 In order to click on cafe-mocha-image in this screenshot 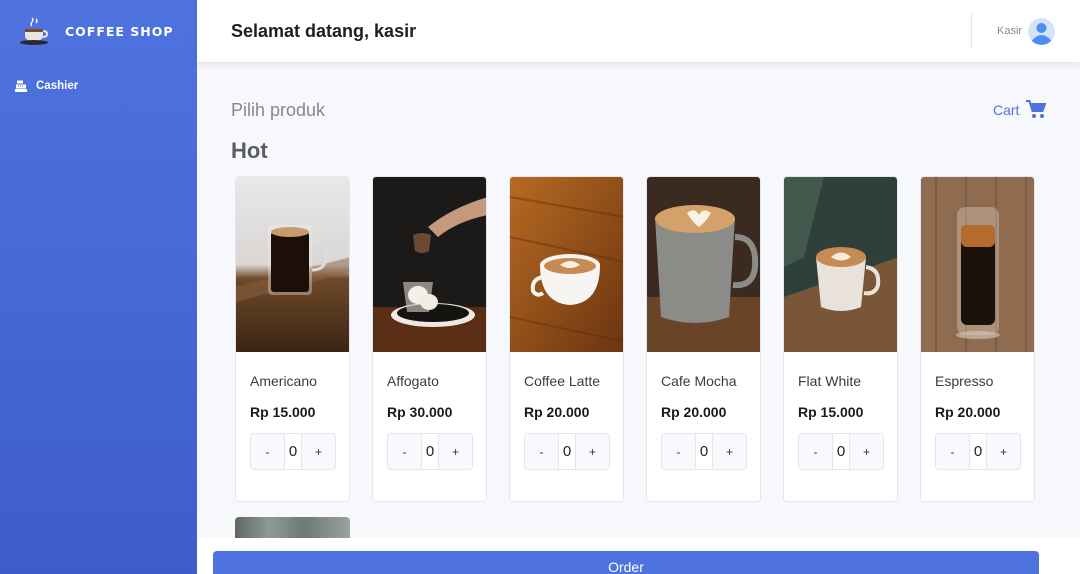, I will do `click(703, 264)`.